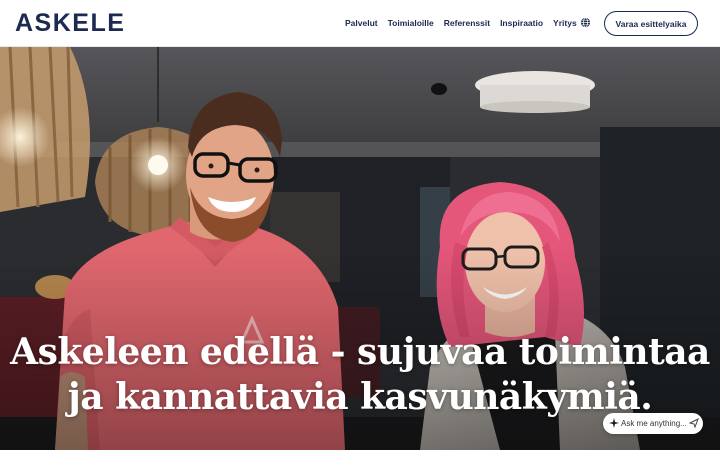  What do you see at coordinates (521, 23) in the screenshot?
I see `nav-item-inspiraatio: Inspiraatio` at bounding box center [521, 23].